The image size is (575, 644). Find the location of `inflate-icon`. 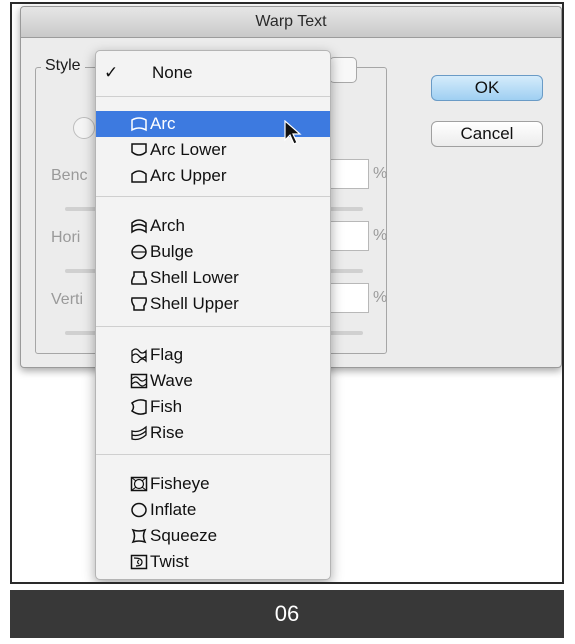

inflate-icon is located at coordinates (139, 510).